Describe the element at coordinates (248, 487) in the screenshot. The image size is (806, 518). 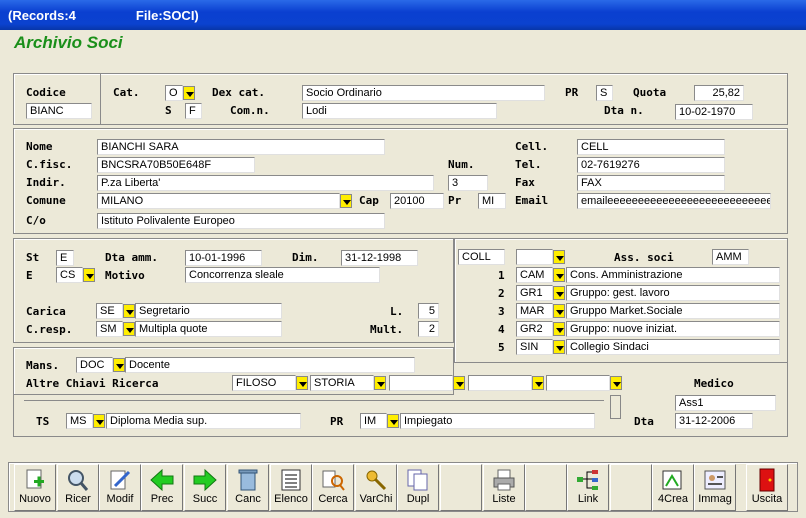
I see `canc-button: Canc` at that location.